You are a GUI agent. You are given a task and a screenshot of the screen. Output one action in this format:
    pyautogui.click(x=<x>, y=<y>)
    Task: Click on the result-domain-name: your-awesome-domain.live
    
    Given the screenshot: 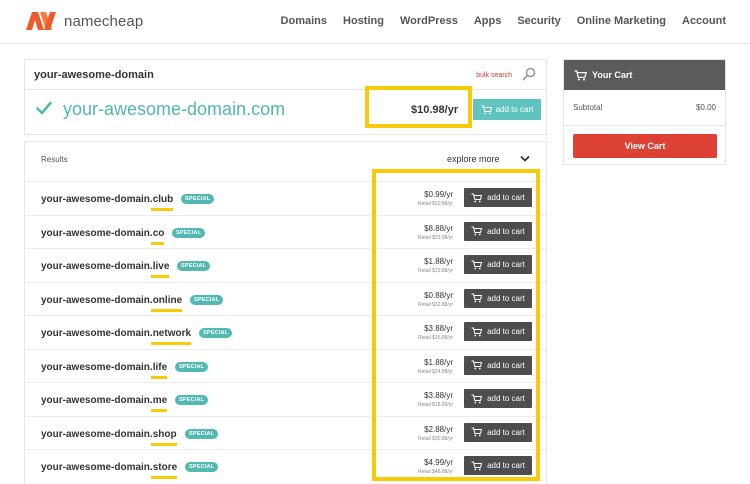 What is the action you would take?
    pyautogui.click(x=105, y=266)
    